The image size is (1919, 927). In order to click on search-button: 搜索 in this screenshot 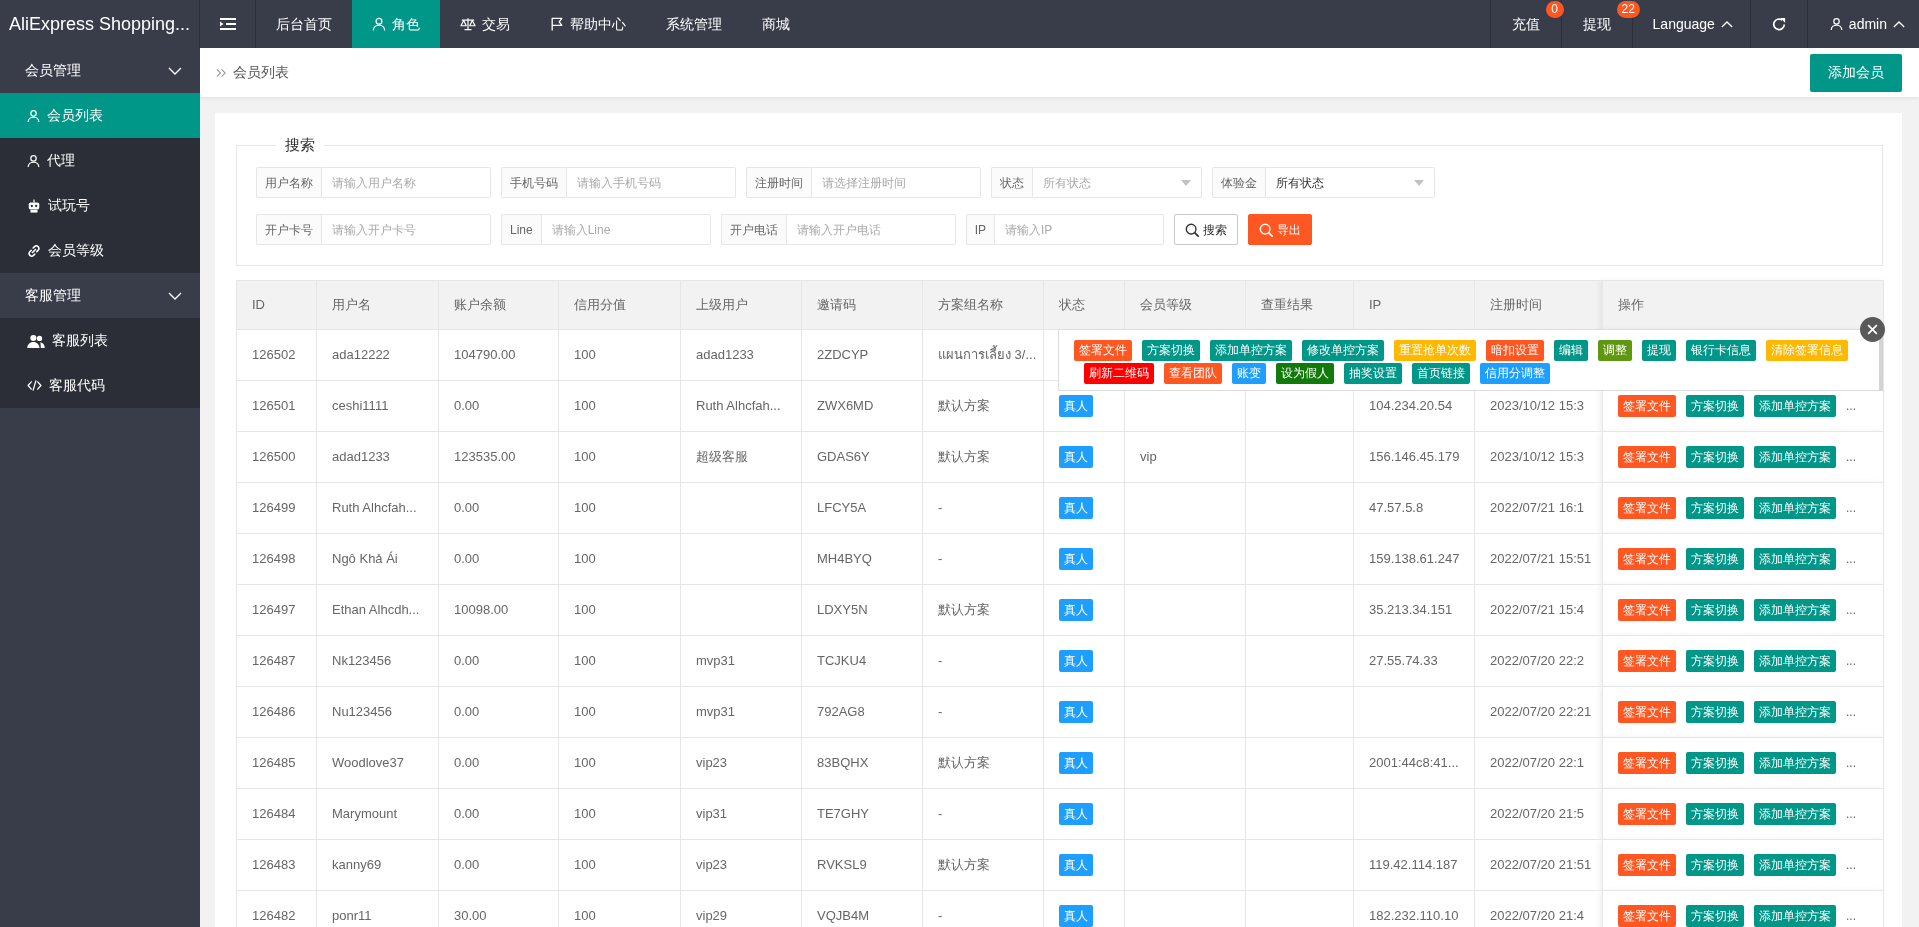, I will do `click(1206, 229)`.